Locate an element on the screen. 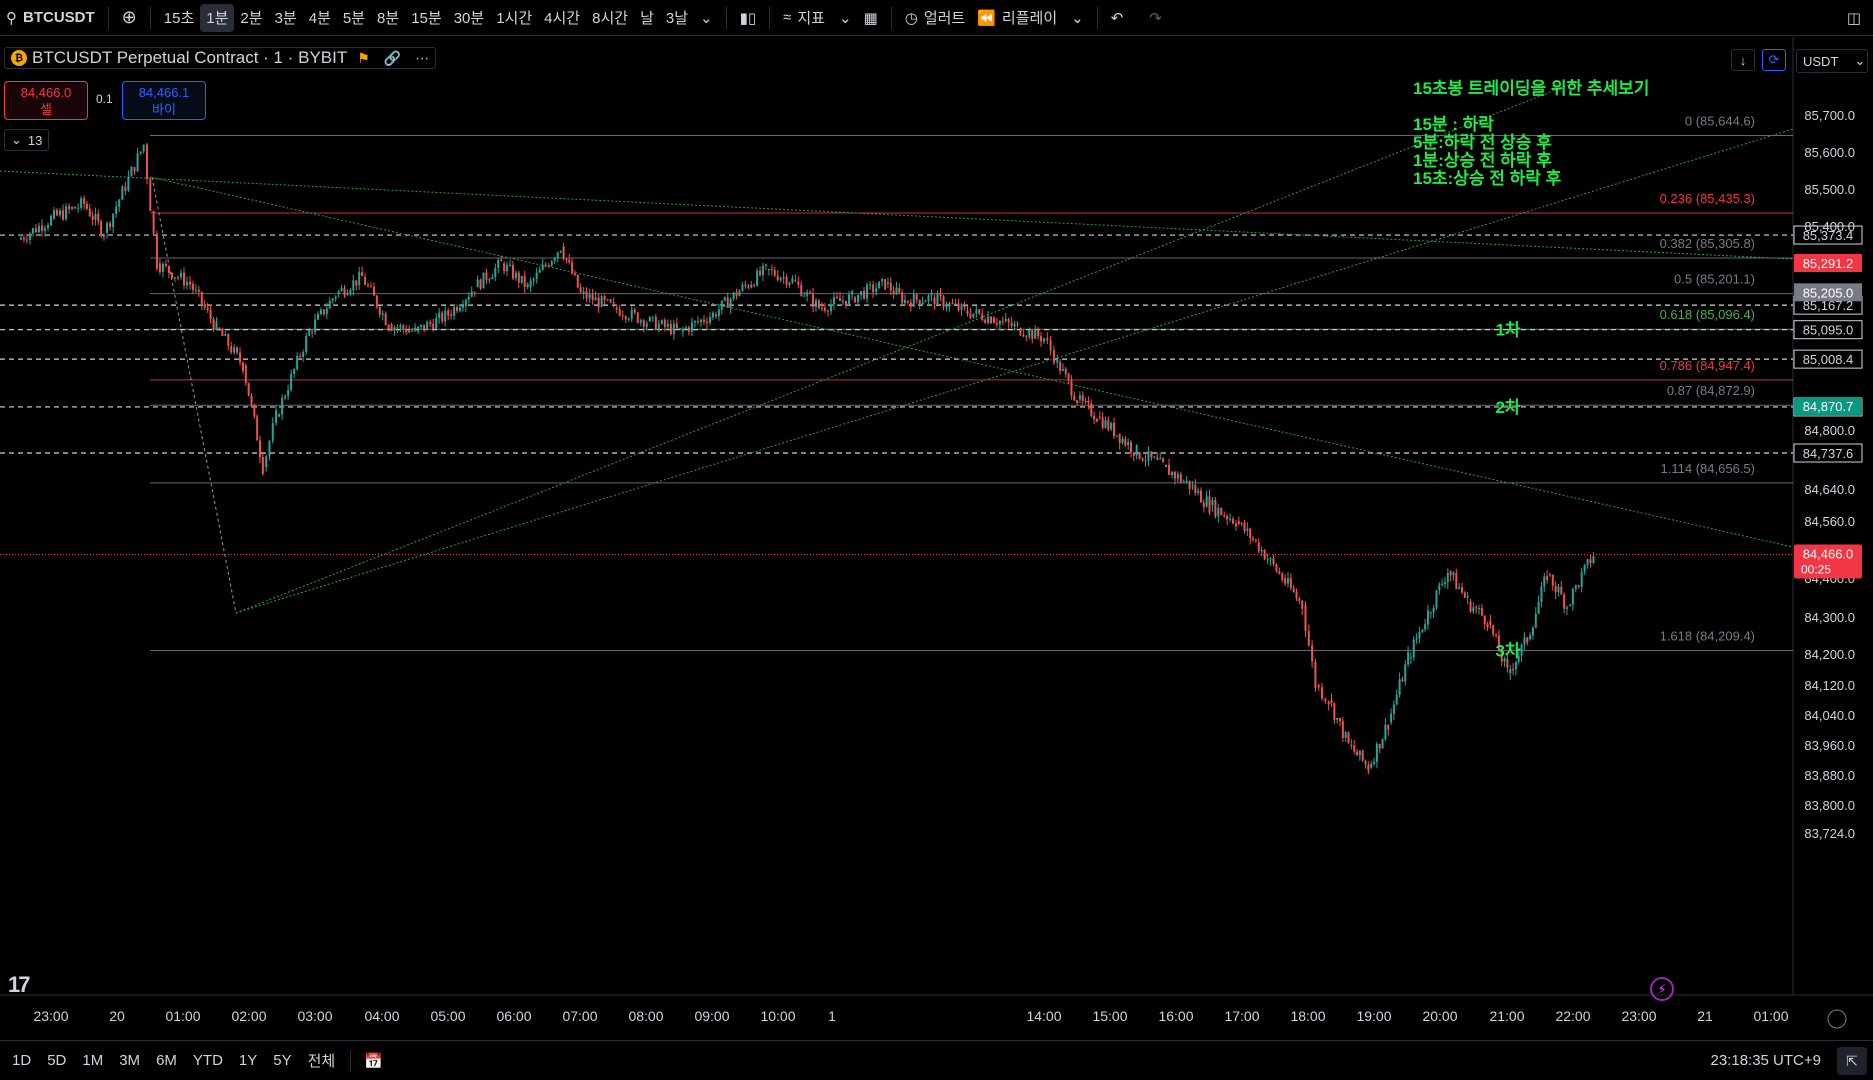  interval-2: 2분 is located at coordinates (251, 18).